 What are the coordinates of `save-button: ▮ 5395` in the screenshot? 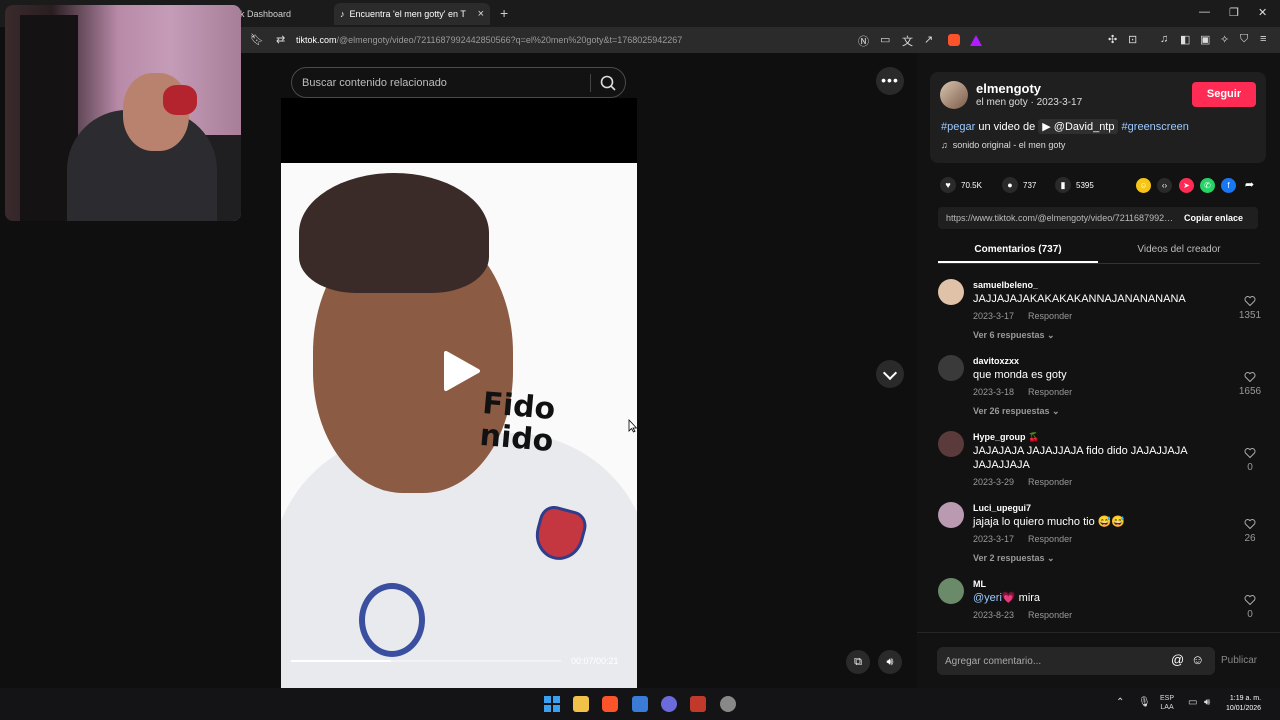 It's located at (1074, 185).